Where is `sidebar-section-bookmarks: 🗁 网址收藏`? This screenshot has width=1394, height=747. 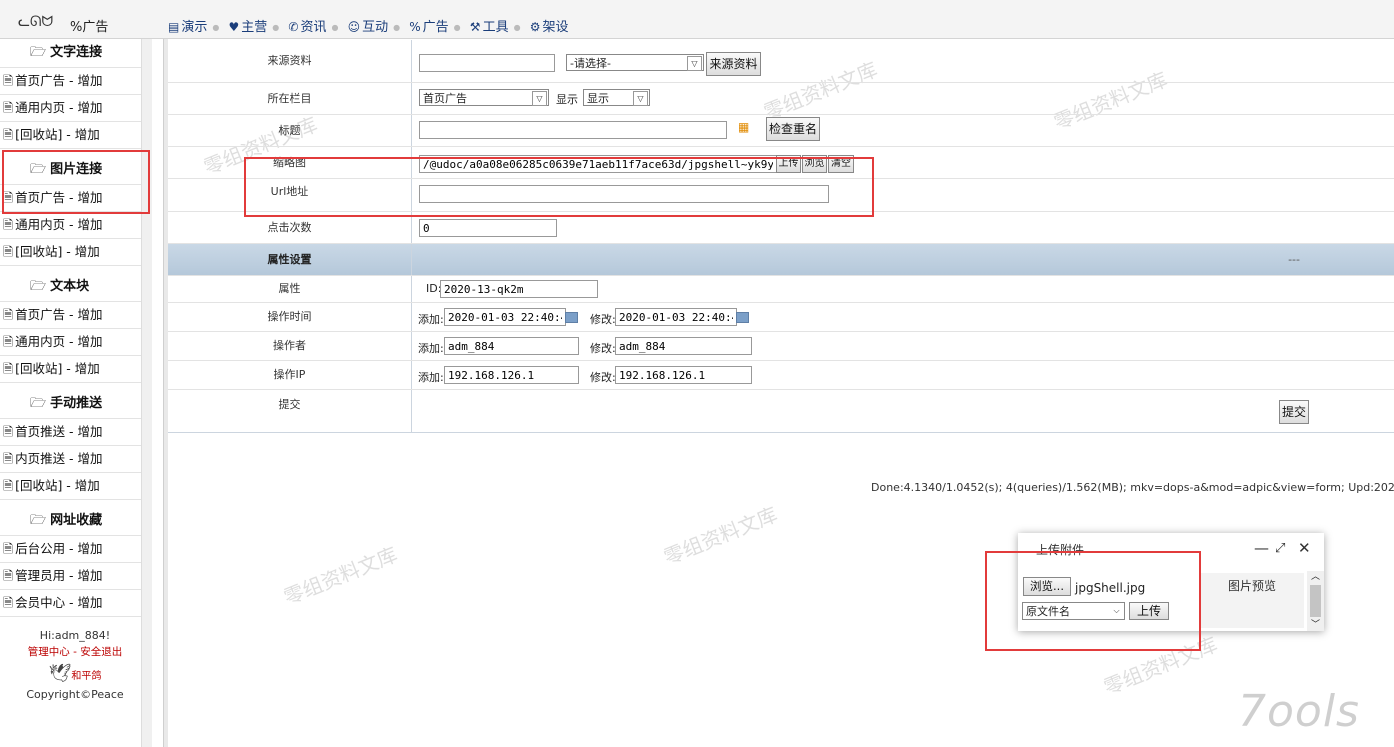
sidebar-section-bookmarks: 🗁 网址收藏 is located at coordinates (75, 521).